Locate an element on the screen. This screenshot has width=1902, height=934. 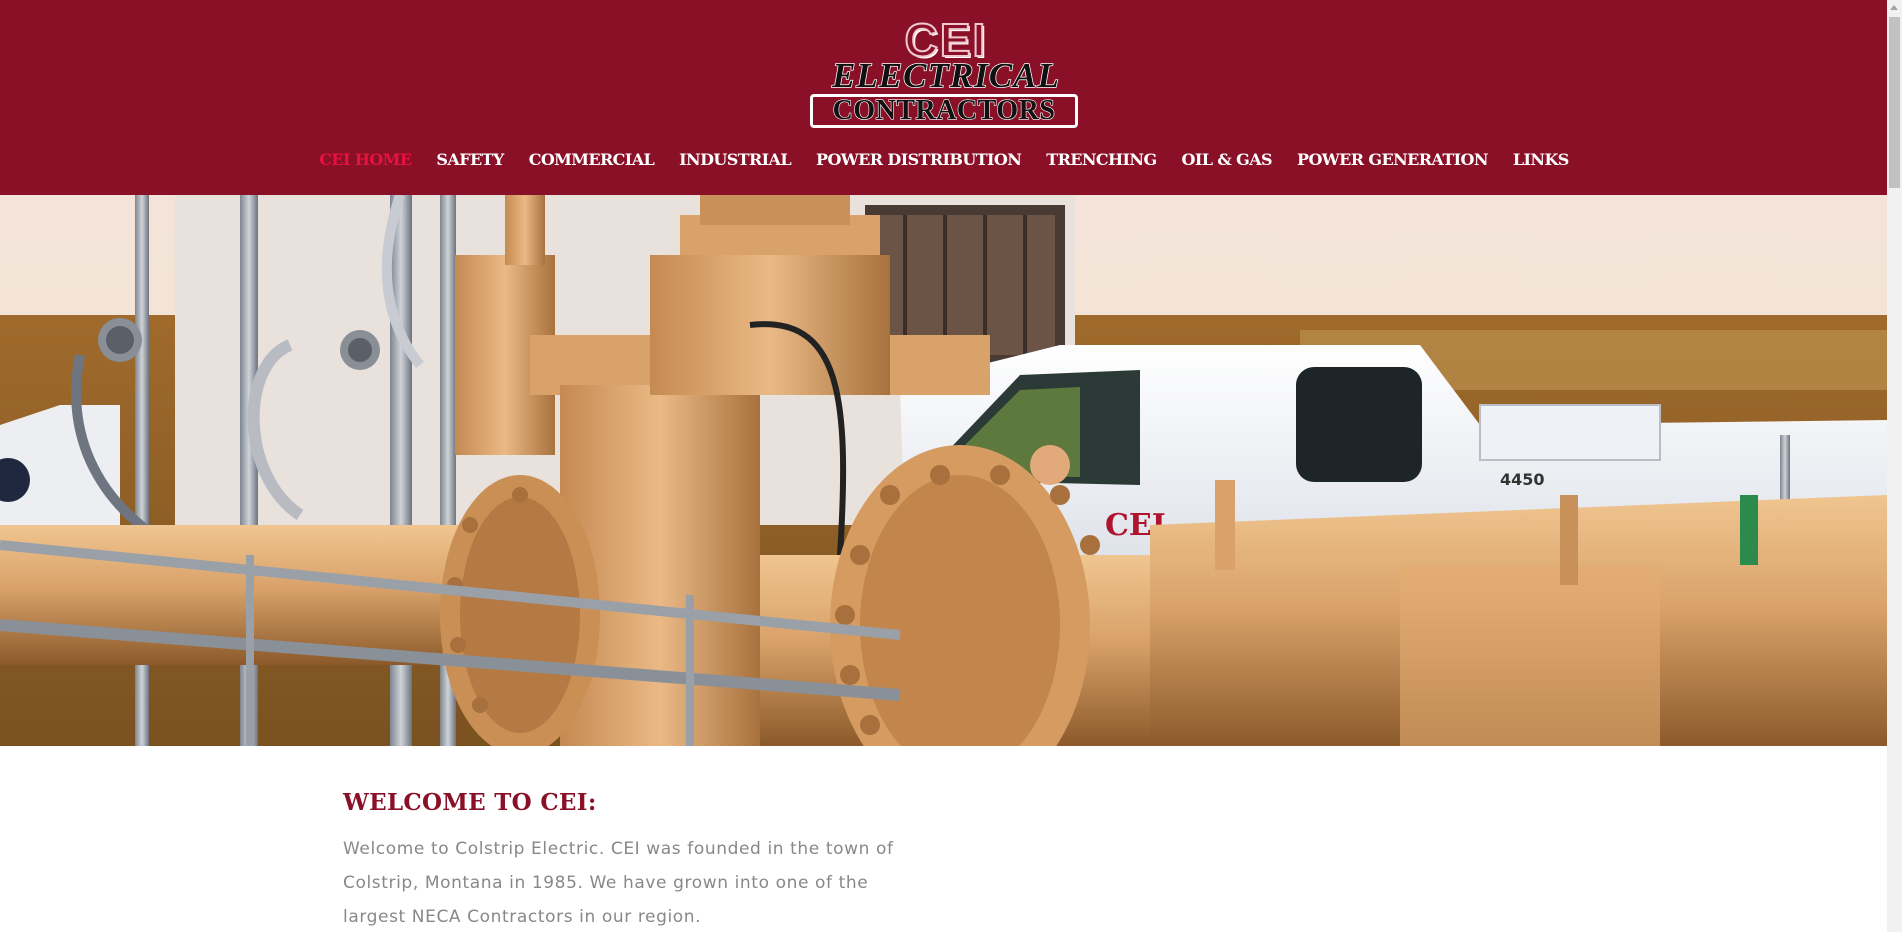
scroll-up-arrow-icon is located at coordinates (1894, 7).